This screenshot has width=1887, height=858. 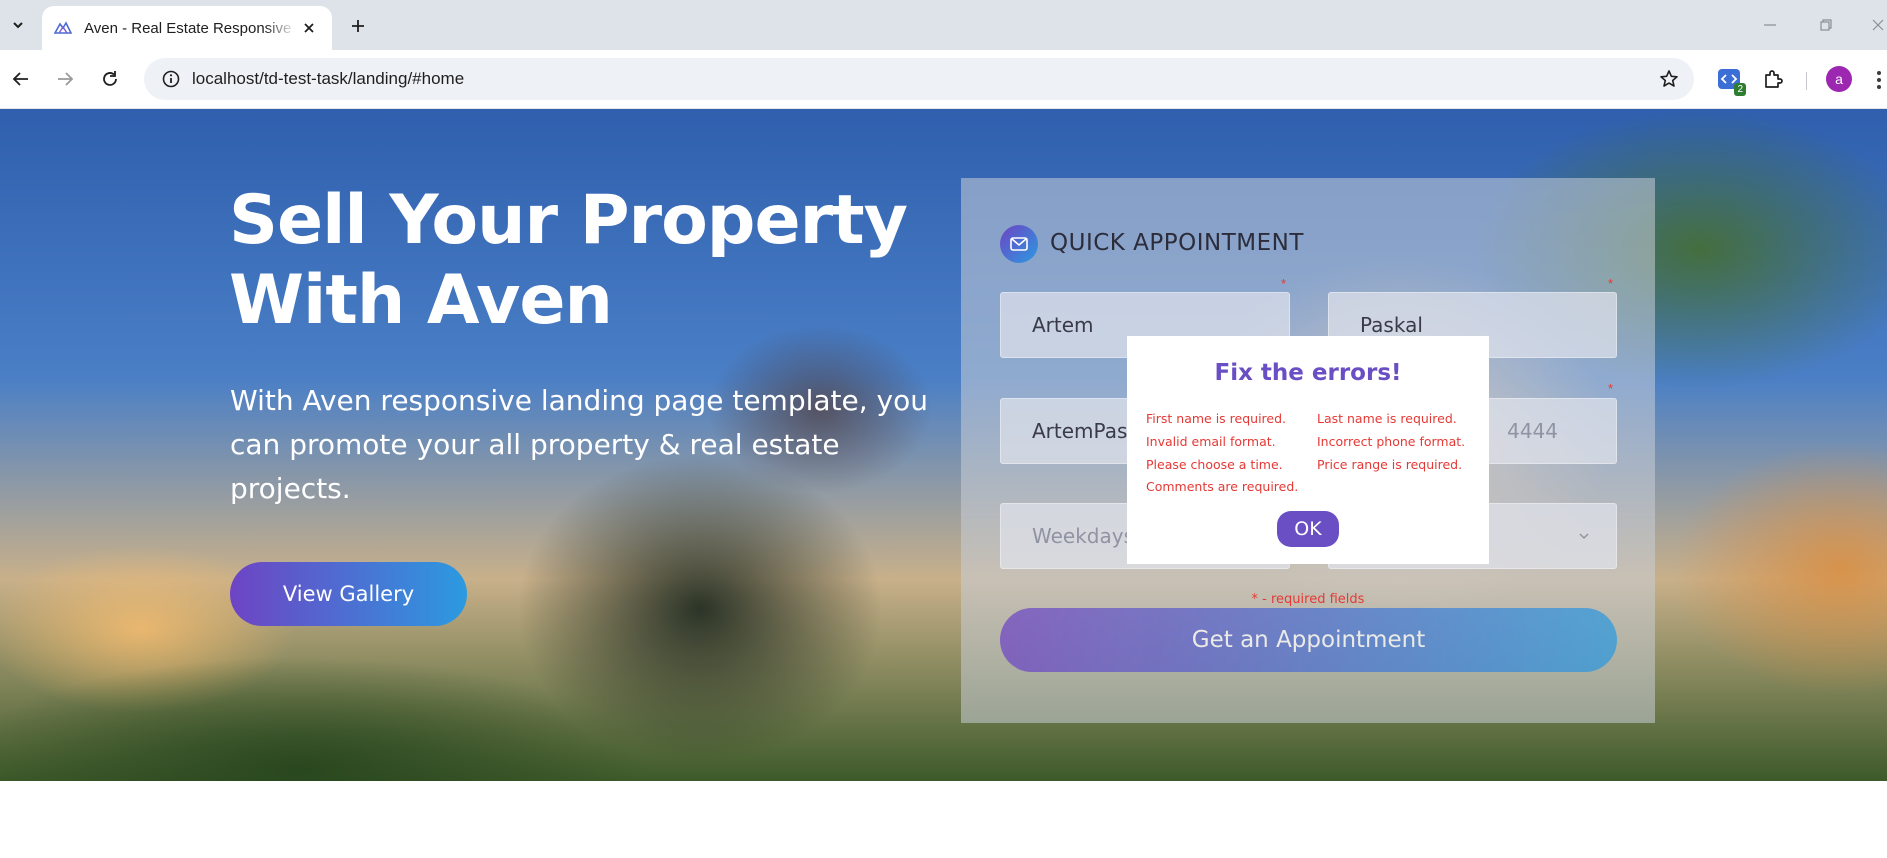 I want to click on last-name-required-star: *, so click(x=1611, y=283).